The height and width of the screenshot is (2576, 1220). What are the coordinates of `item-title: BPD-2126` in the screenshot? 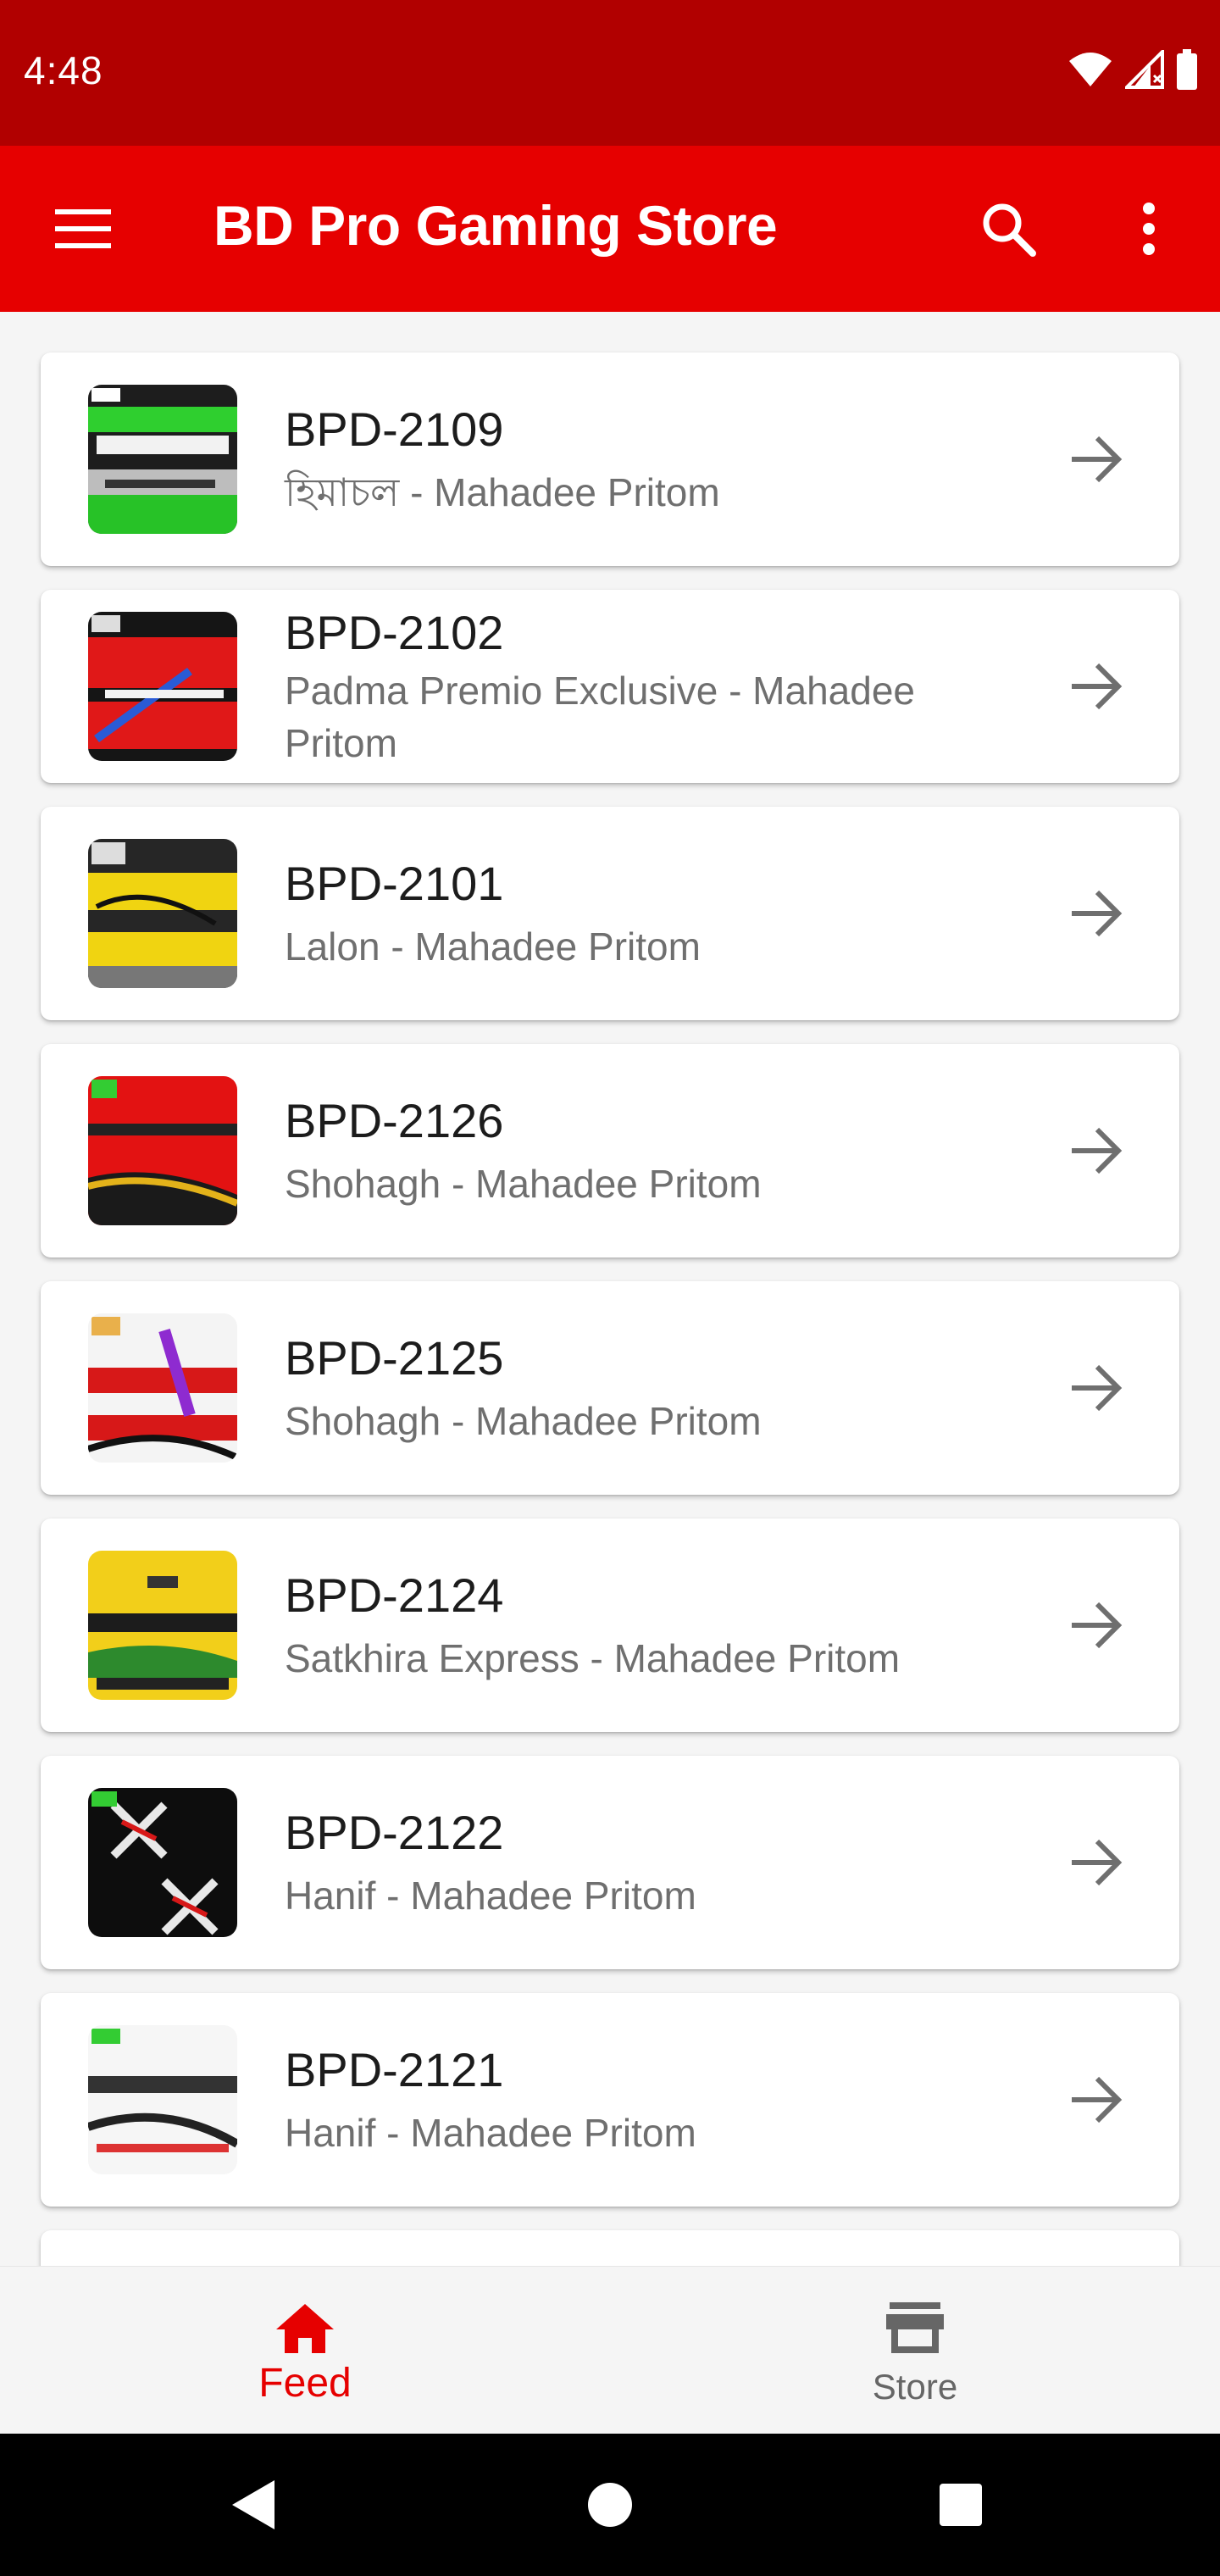 It's located at (394, 1120).